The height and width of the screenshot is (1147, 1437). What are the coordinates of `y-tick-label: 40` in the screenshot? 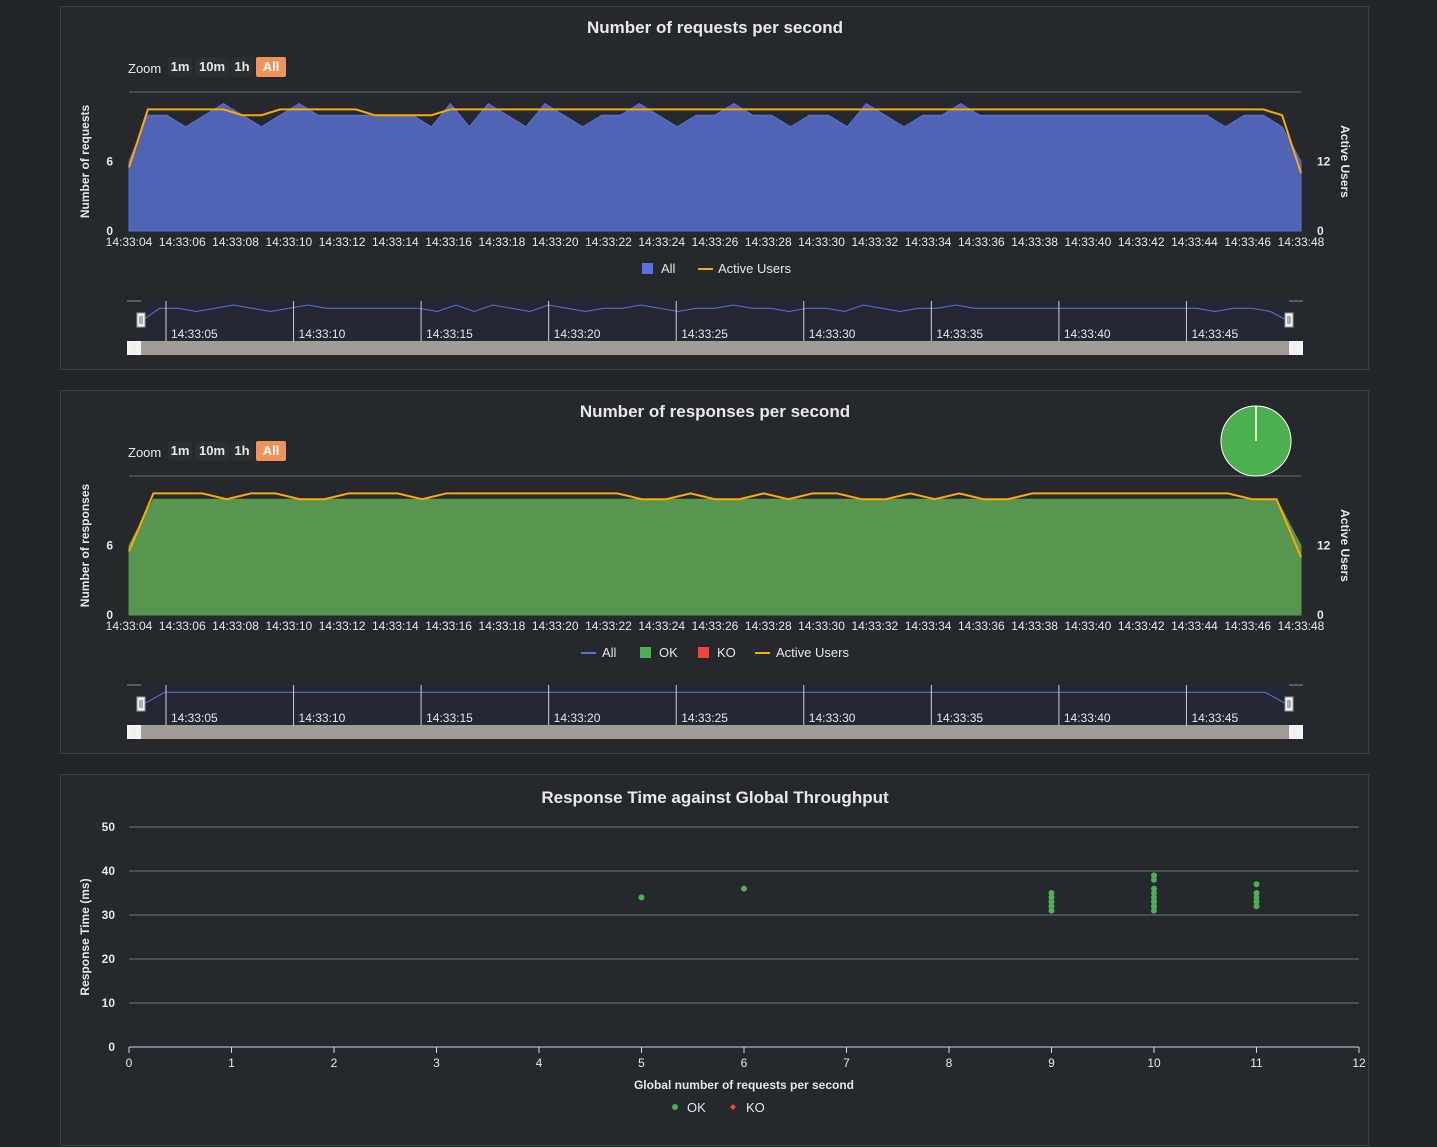 It's located at (109, 871).